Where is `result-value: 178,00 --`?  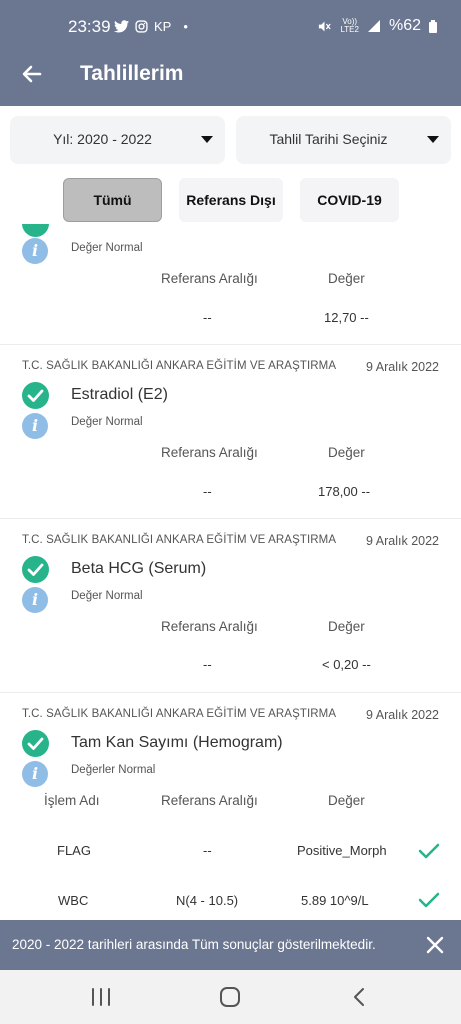 result-value: 178,00 -- is located at coordinates (344, 491).